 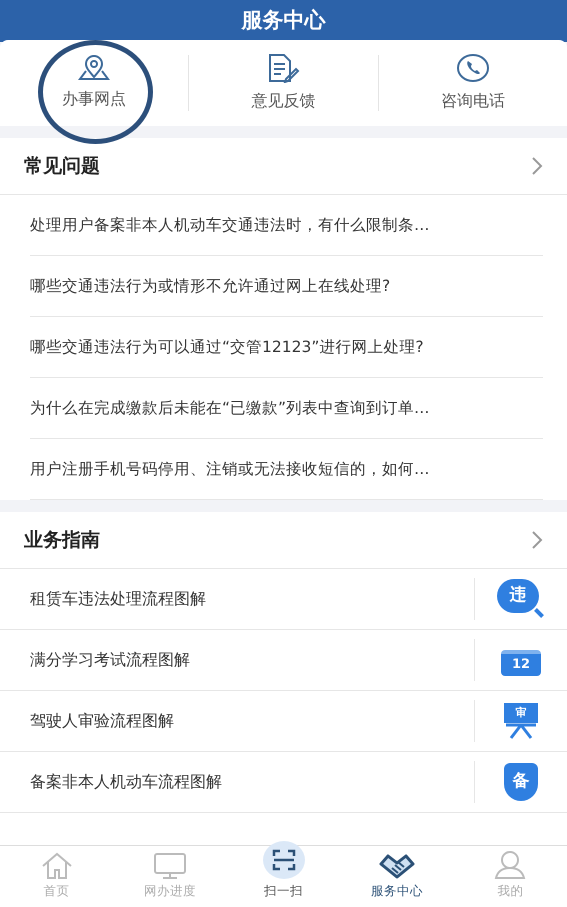 What do you see at coordinates (283, 68) in the screenshot?
I see `document-pen-icon` at bounding box center [283, 68].